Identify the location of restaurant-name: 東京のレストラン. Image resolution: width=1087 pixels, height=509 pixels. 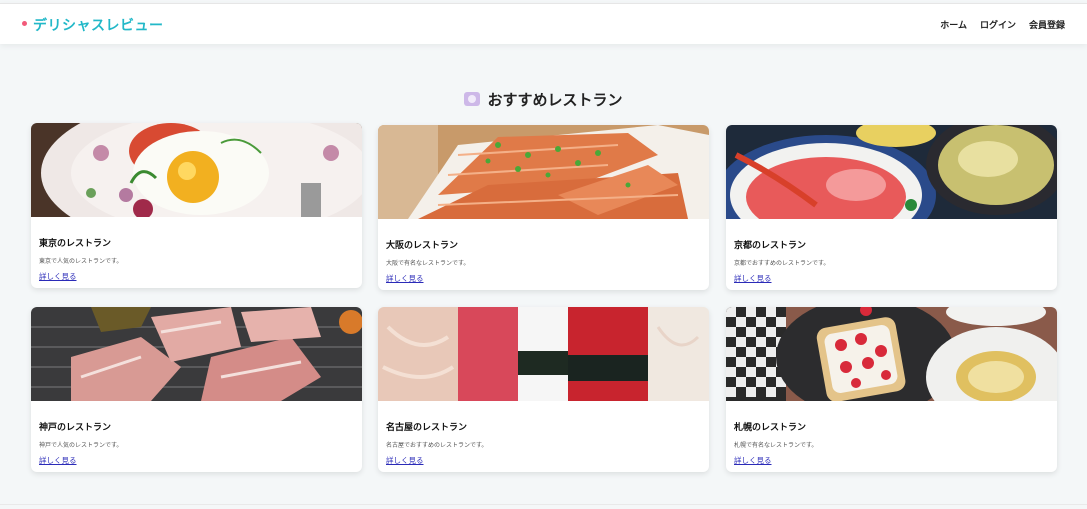
(75, 244).